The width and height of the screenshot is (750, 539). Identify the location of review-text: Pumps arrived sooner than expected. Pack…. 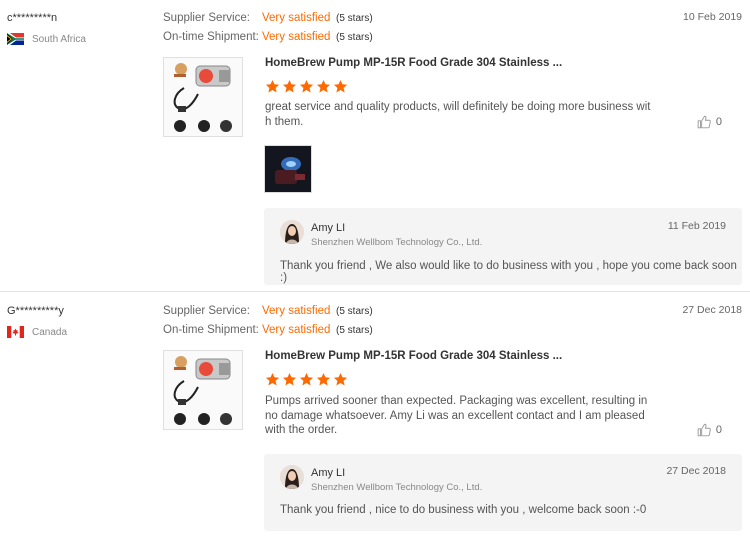
(456, 415).